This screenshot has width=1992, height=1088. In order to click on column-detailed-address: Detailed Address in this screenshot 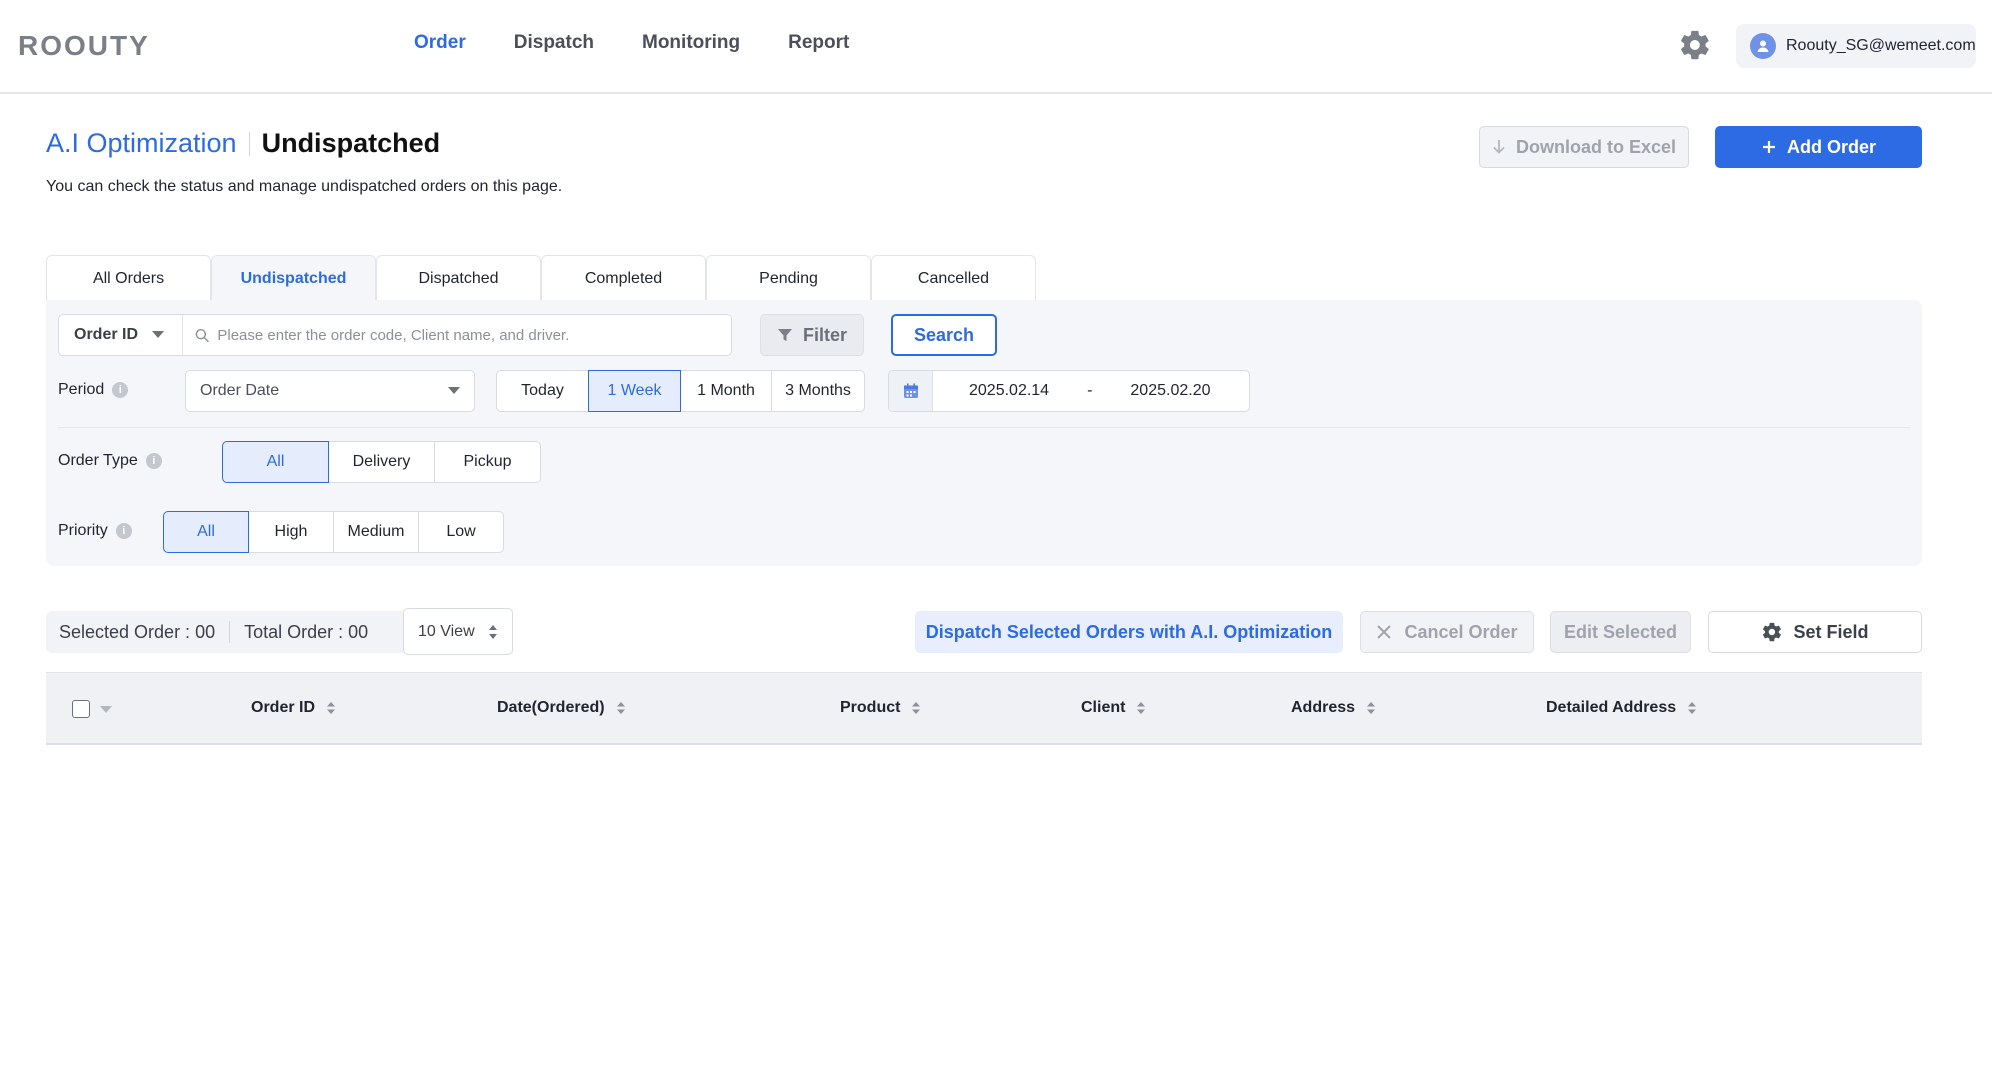, I will do `click(1621, 708)`.